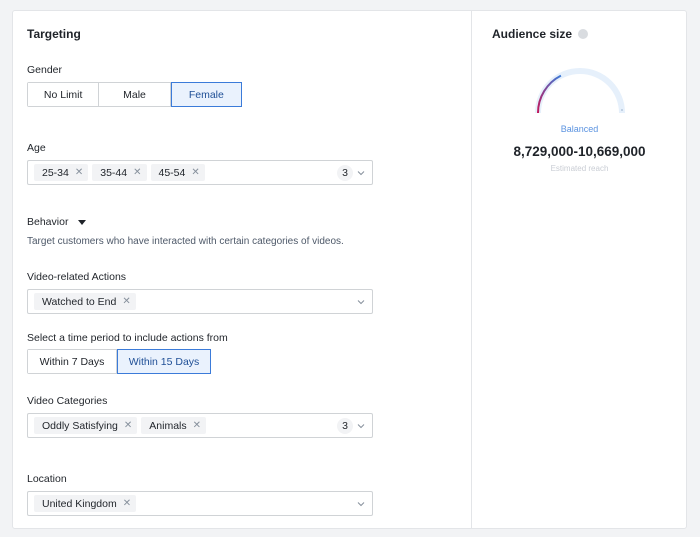 Image resolution: width=700 pixels, height=537 pixels. I want to click on video-actions-select: Watched to End ✕, so click(200, 301).